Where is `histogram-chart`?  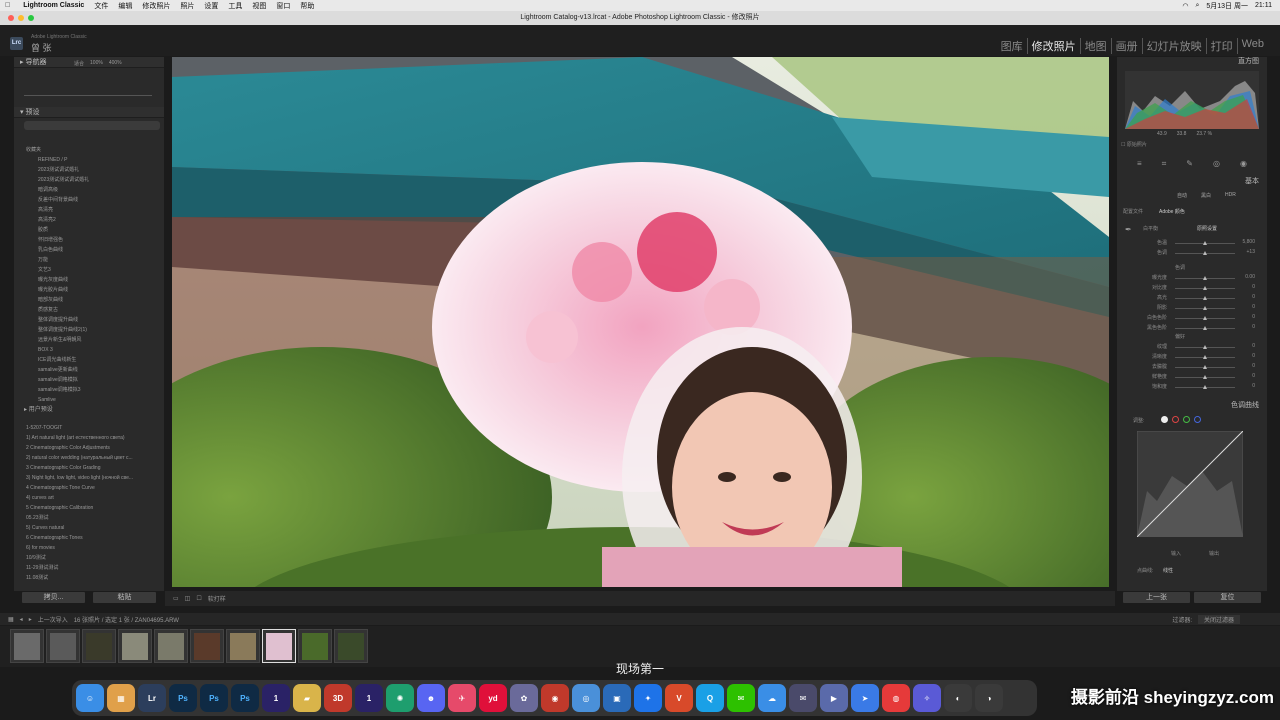
histogram-chart is located at coordinates (1192, 100).